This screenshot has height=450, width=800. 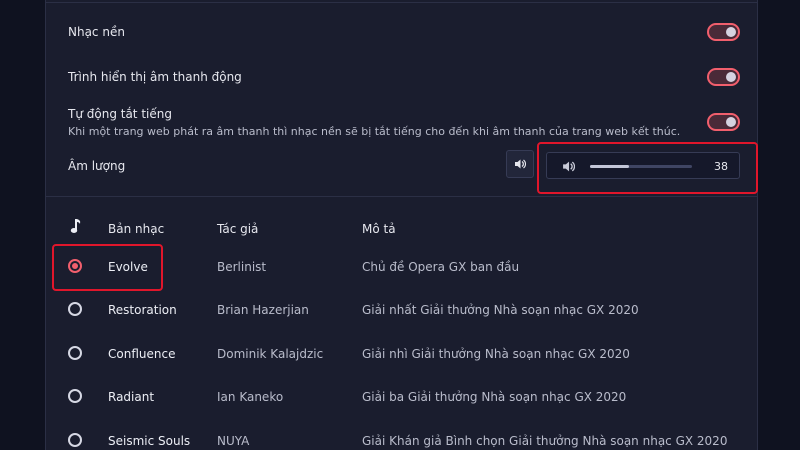 What do you see at coordinates (263, 310) in the screenshot?
I see `track-author: Brian Hazerjian` at bounding box center [263, 310].